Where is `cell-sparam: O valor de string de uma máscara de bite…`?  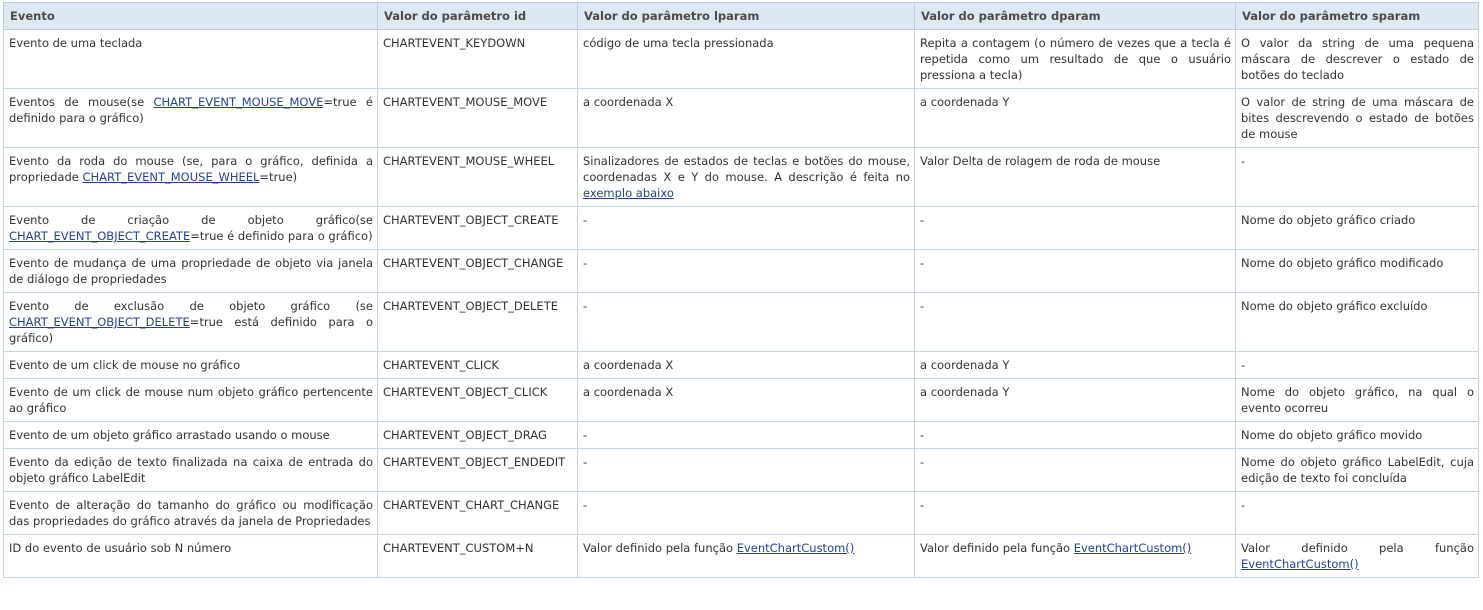 cell-sparam: O valor de string de uma máscara de bite… is located at coordinates (1357, 118).